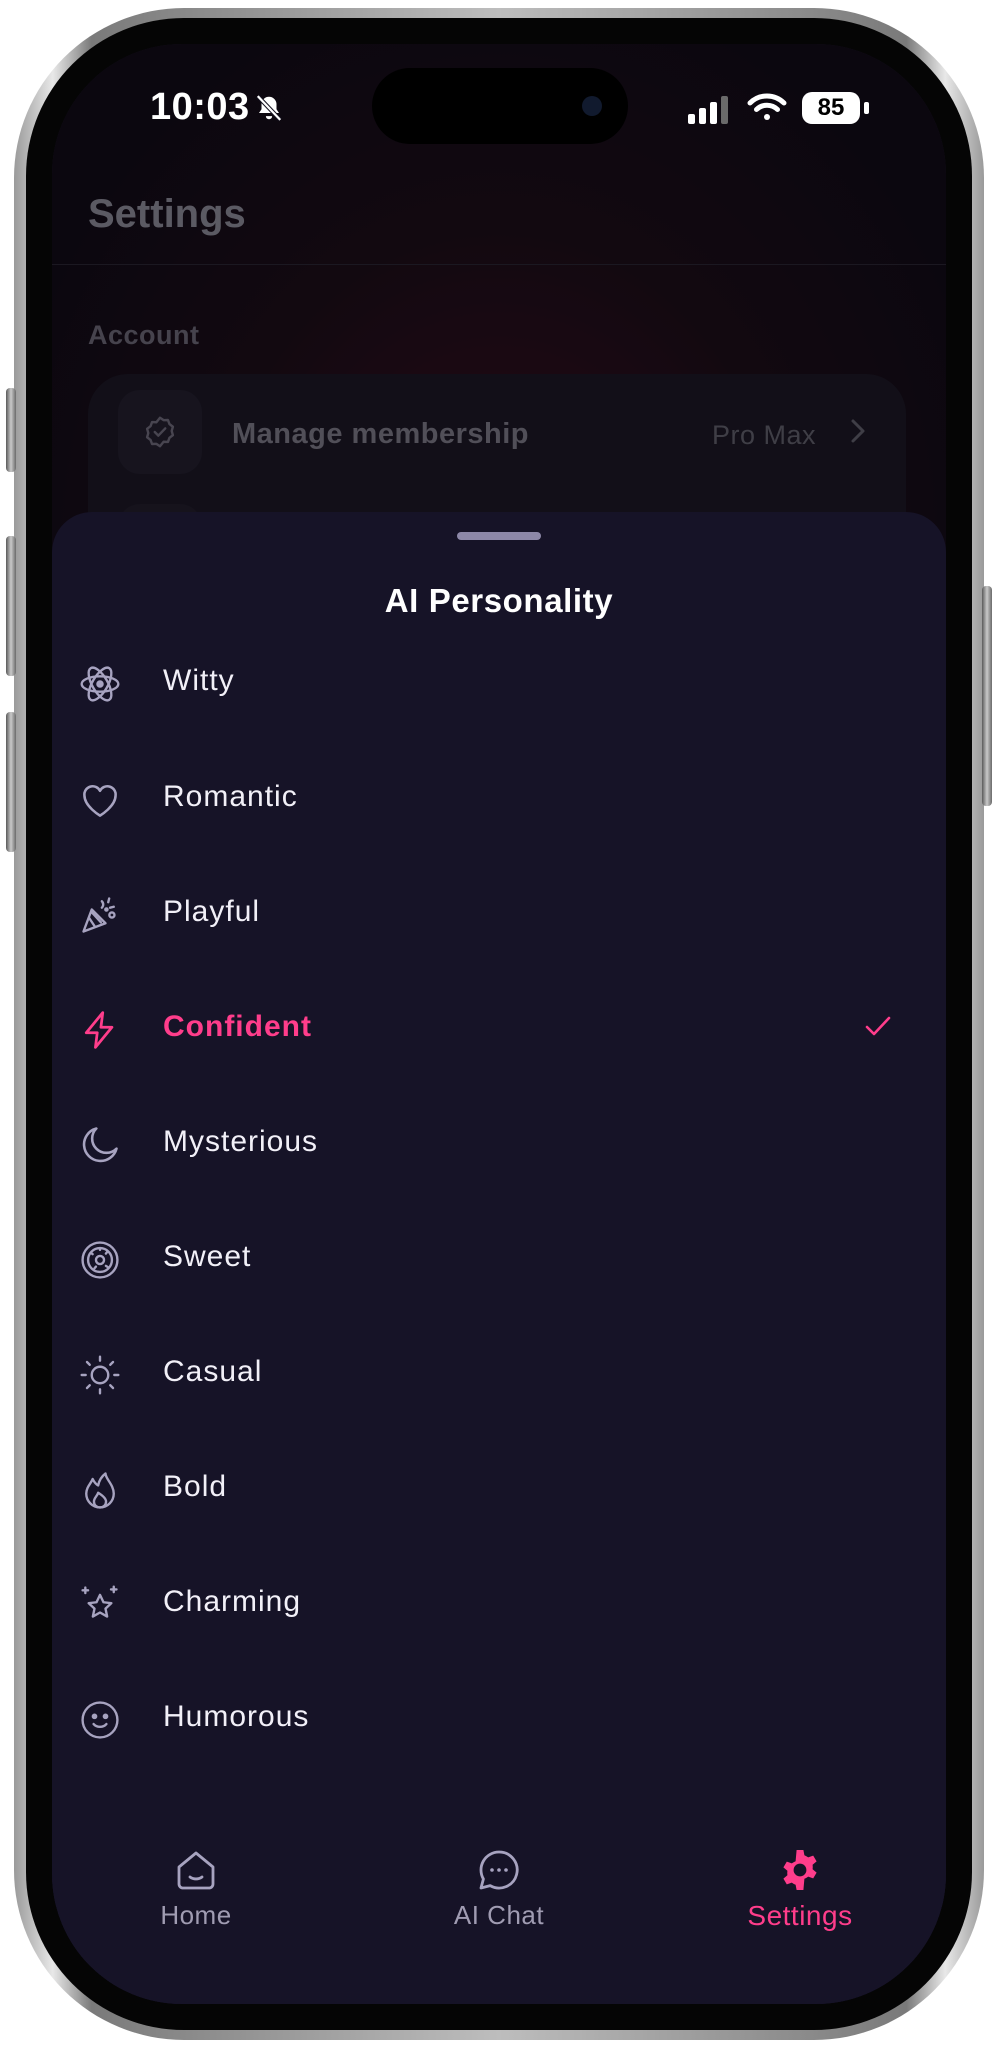 The height and width of the screenshot is (2048, 998). What do you see at coordinates (499, 1028) in the screenshot?
I see `option-confident: Confident` at bounding box center [499, 1028].